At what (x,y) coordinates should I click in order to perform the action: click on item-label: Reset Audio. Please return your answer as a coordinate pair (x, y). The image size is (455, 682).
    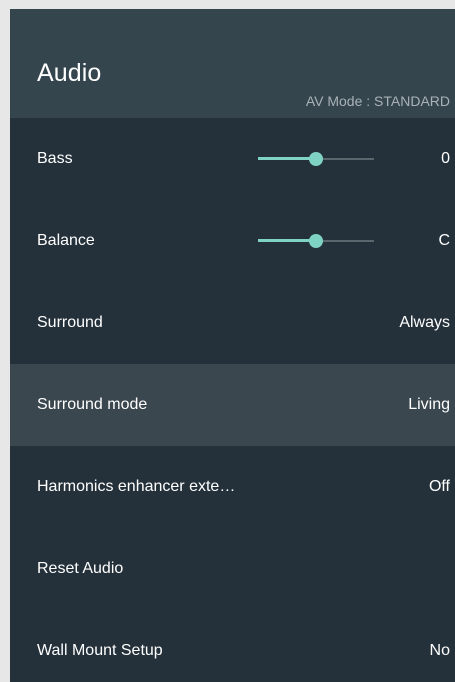
    Looking at the image, I should click on (80, 568).